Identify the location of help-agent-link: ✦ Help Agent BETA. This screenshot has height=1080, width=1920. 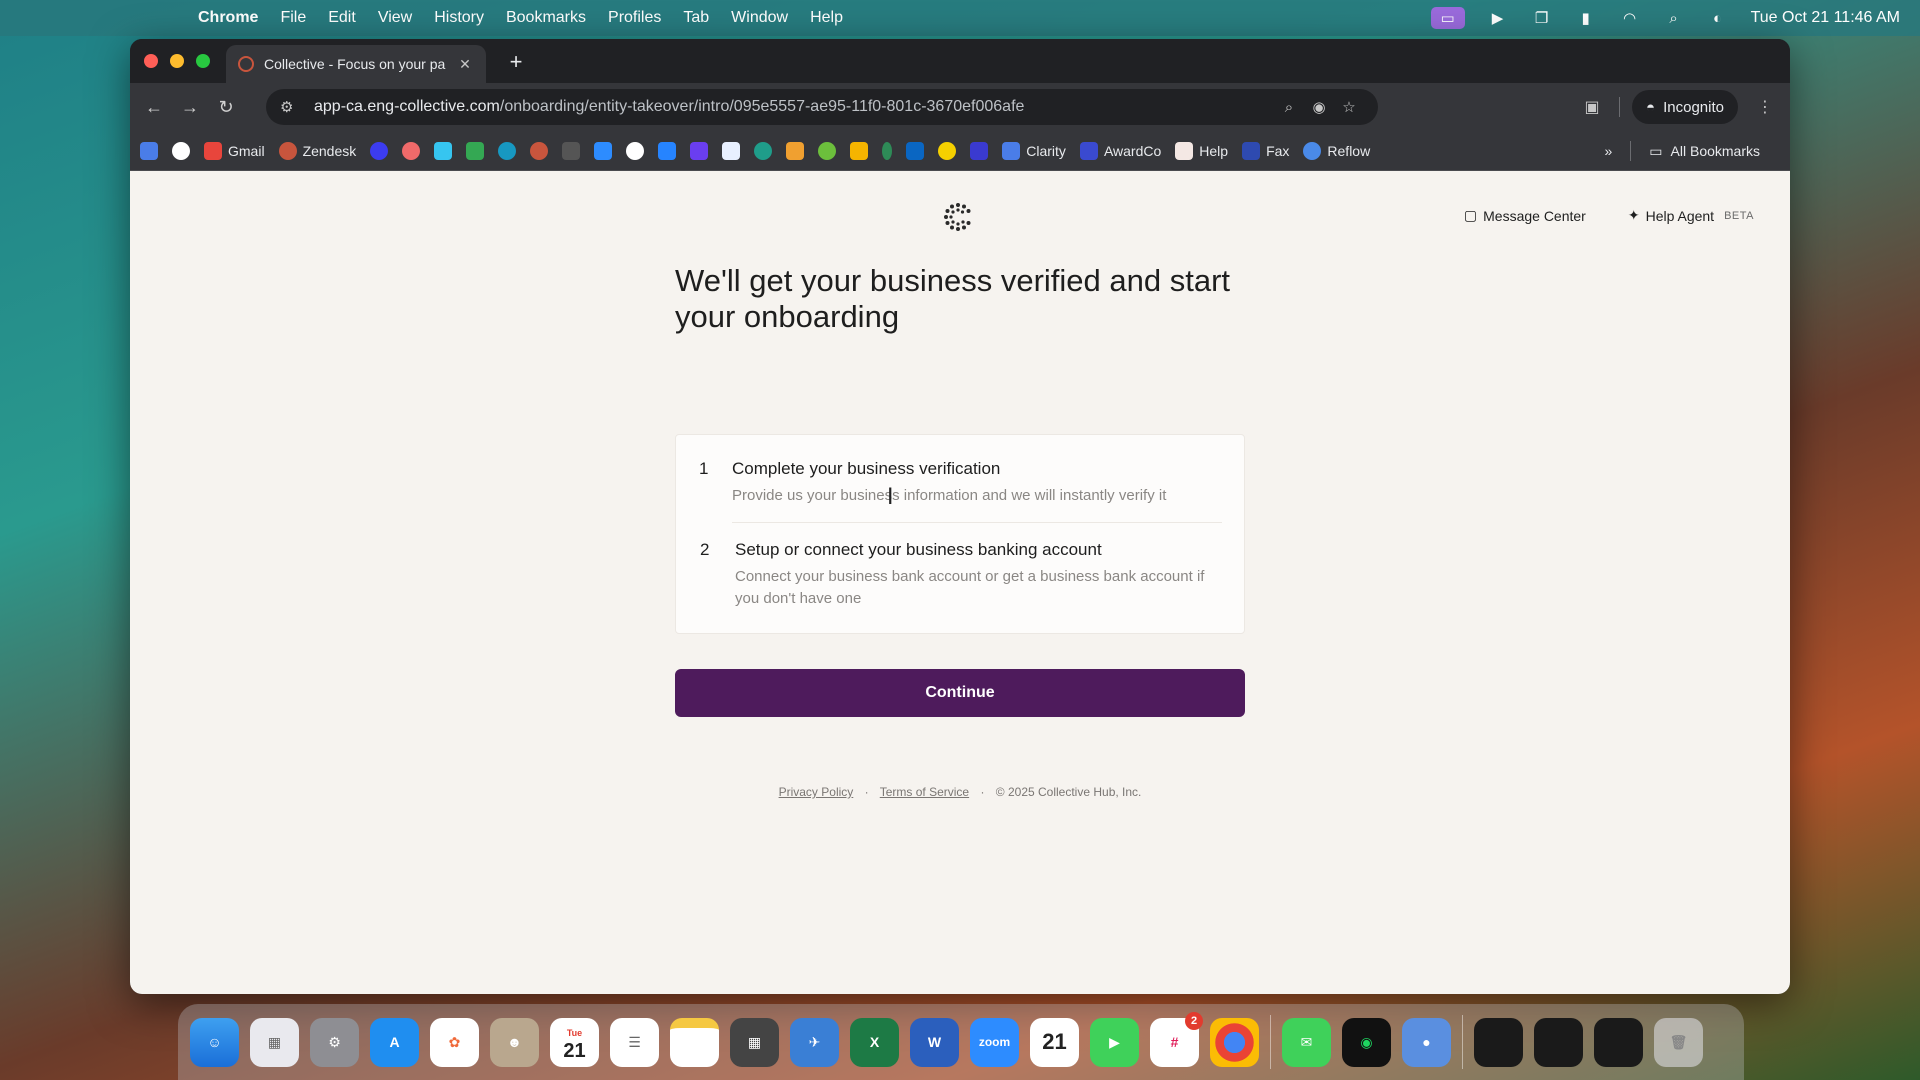
(1691, 215).